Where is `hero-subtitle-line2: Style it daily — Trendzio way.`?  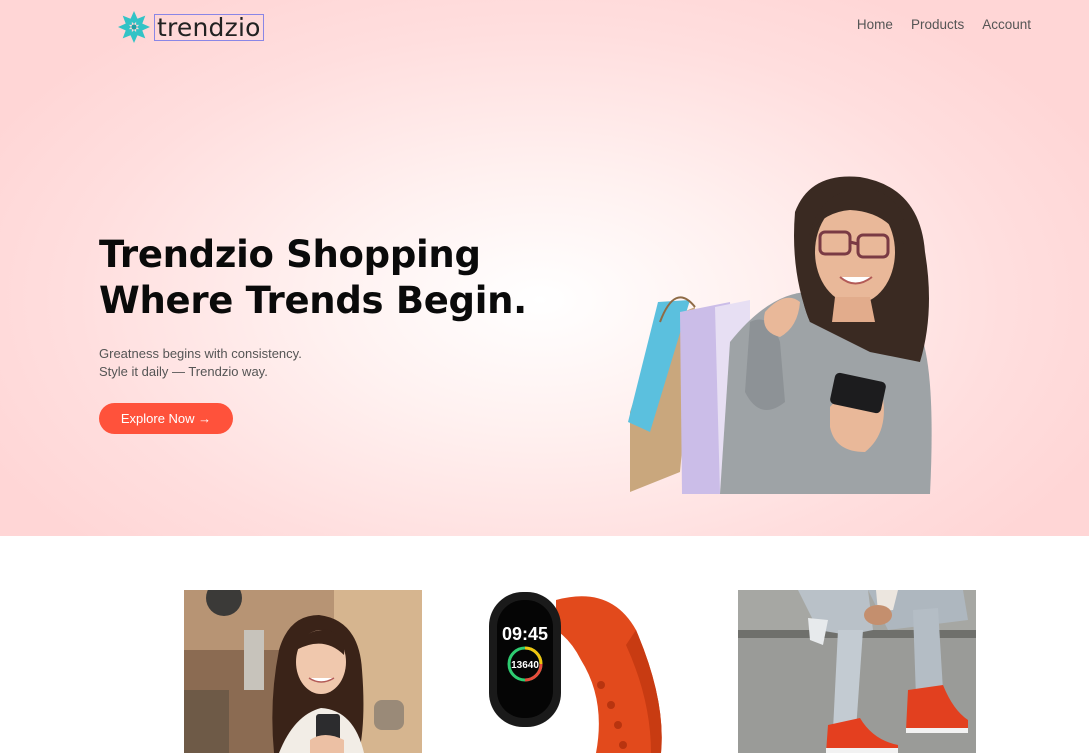 hero-subtitle-line2: Style it daily — Trendzio way. is located at coordinates (183, 371).